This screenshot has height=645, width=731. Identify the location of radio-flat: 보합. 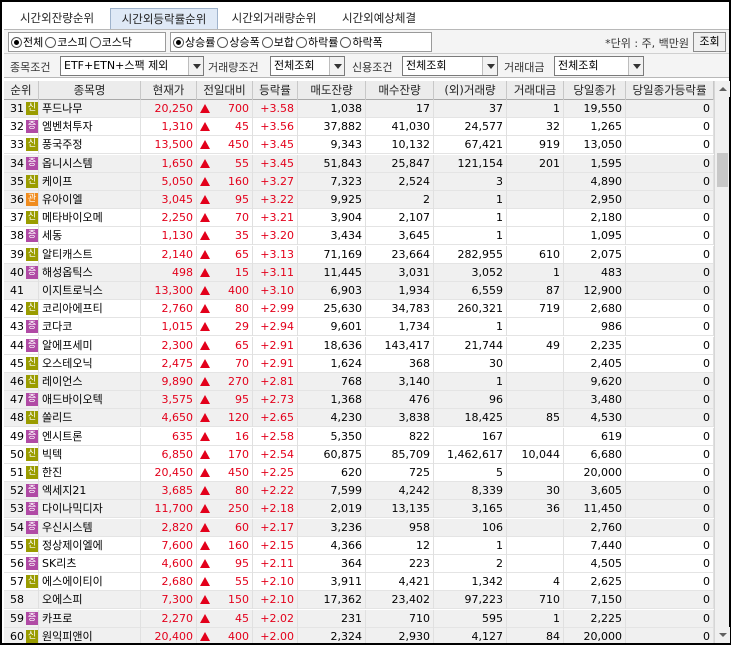
(277, 42).